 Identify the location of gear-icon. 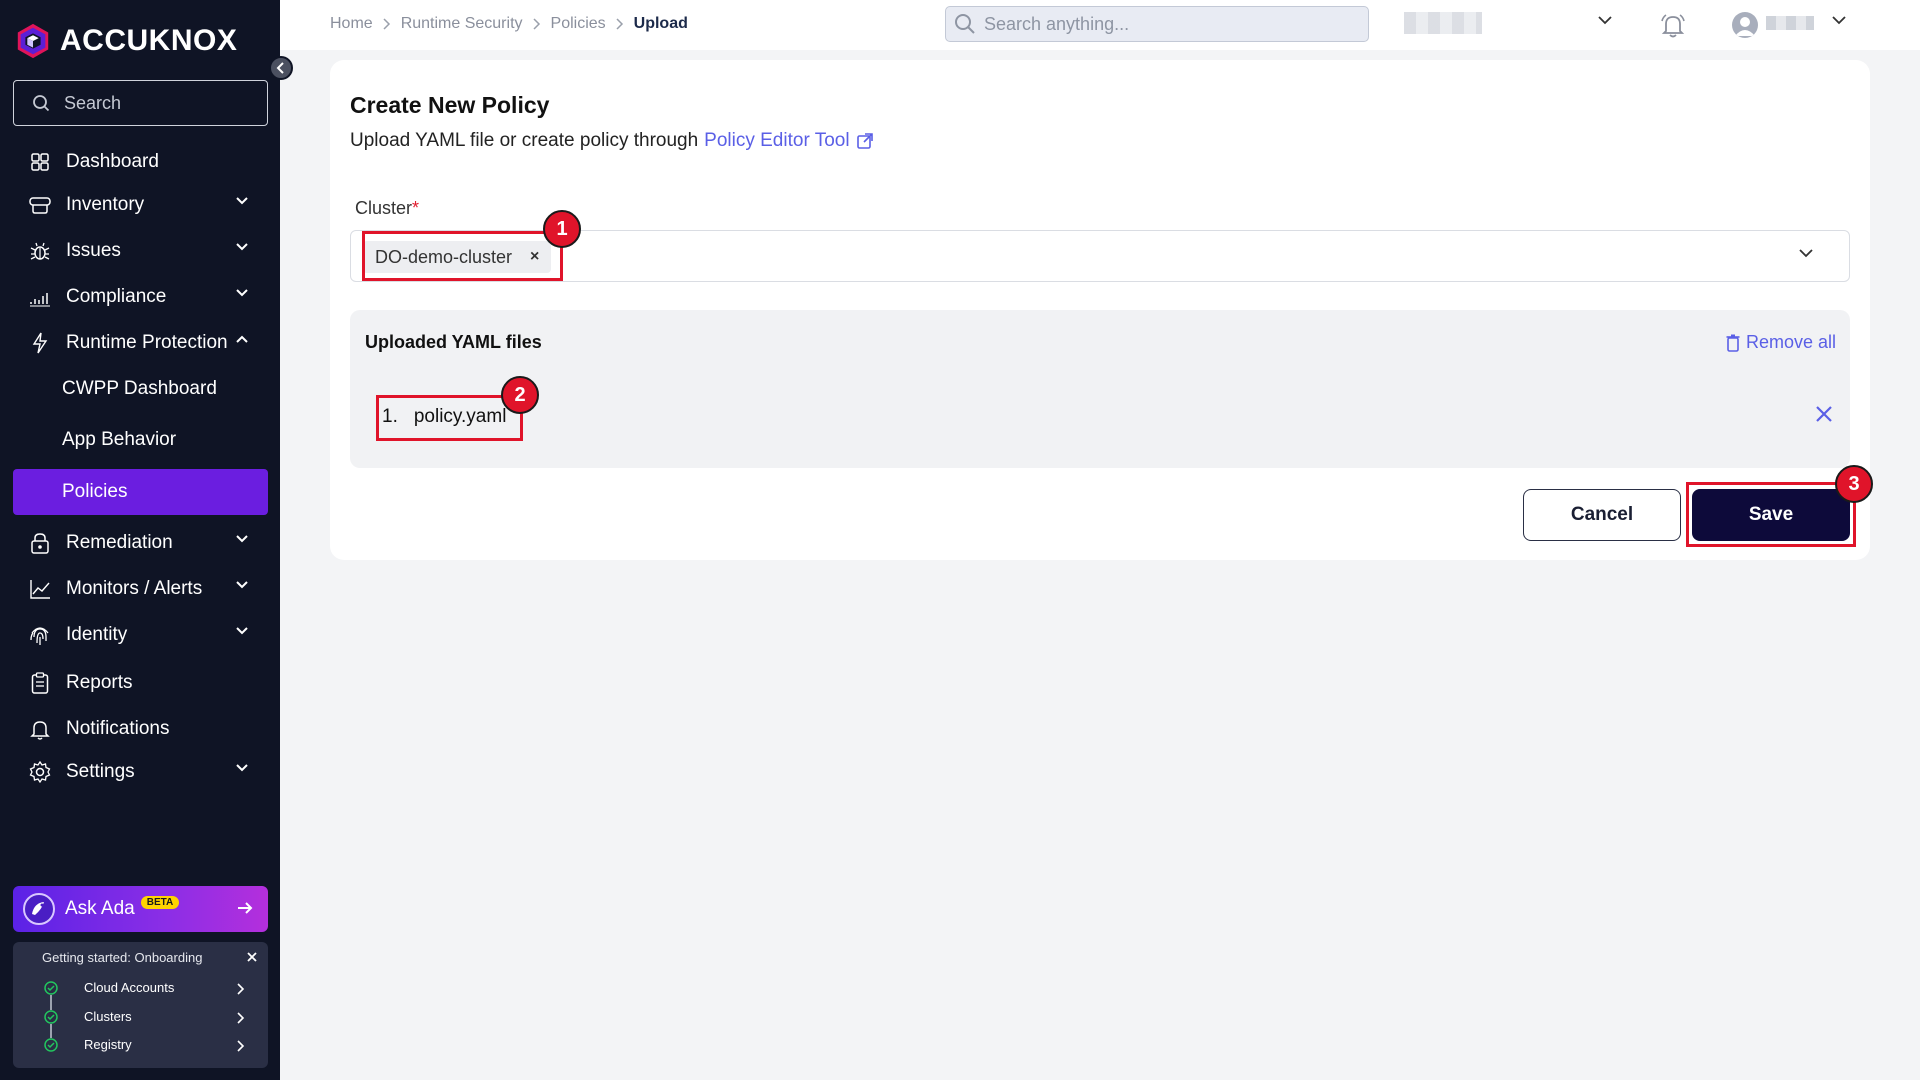
(40, 772).